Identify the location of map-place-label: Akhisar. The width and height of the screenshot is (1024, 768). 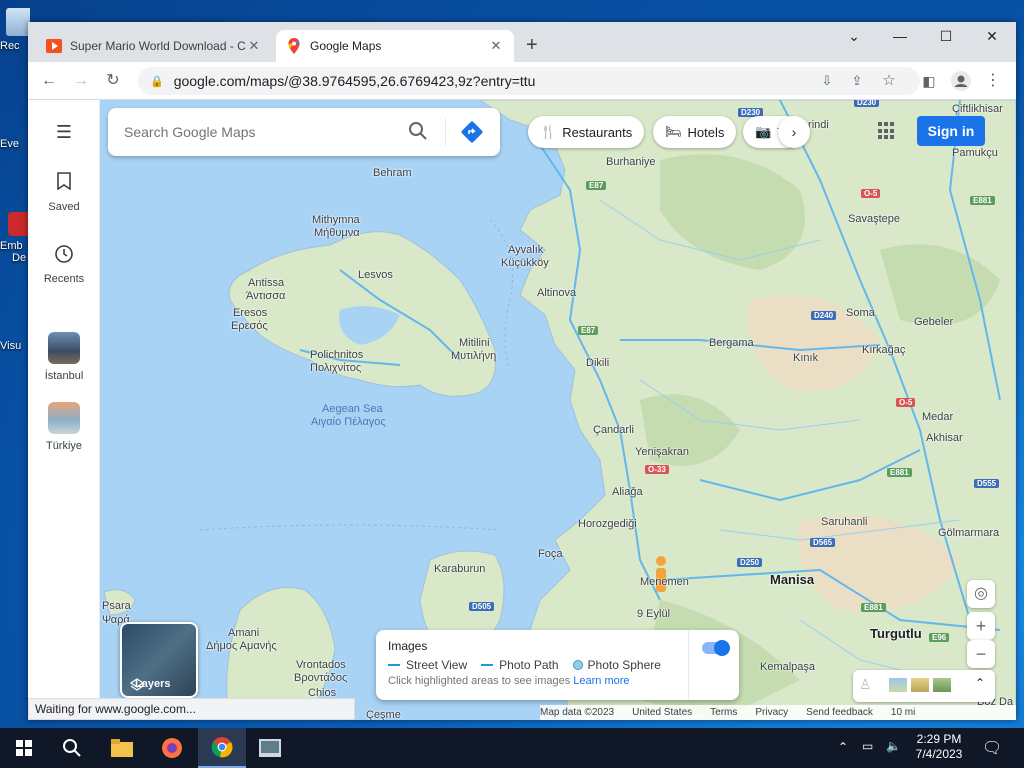
(944, 438).